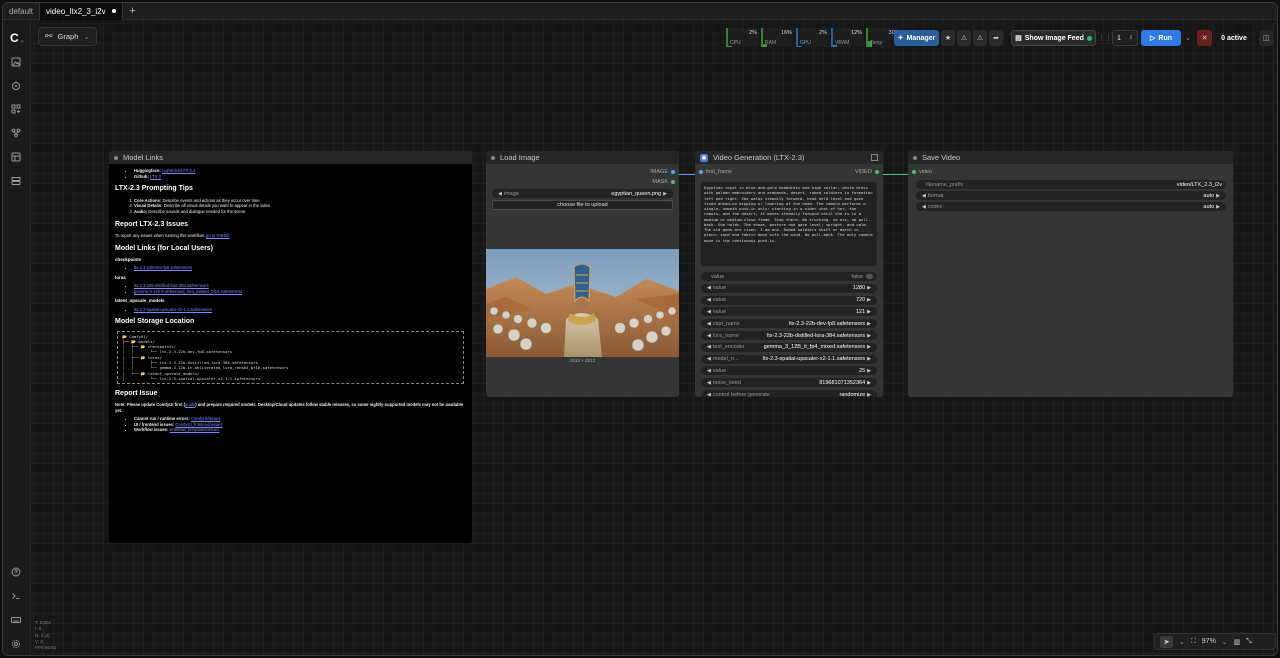  What do you see at coordinates (16, 596) in the screenshot?
I see `terminal-icon` at bounding box center [16, 596].